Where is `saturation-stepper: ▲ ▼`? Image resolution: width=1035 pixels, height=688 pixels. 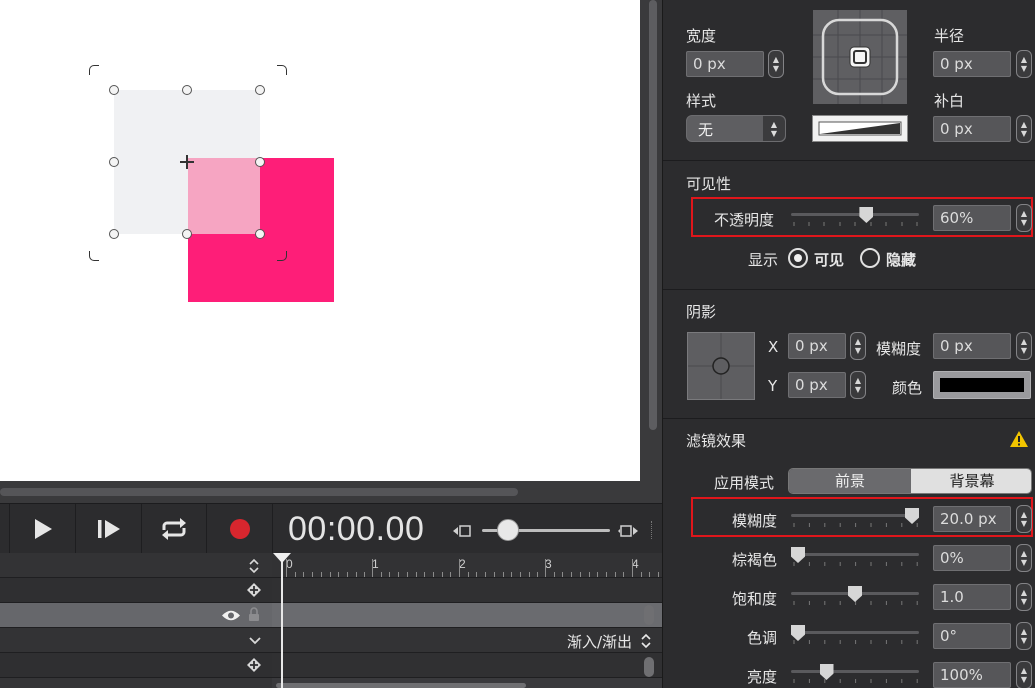 saturation-stepper: ▲ ▼ is located at coordinates (1024, 597).